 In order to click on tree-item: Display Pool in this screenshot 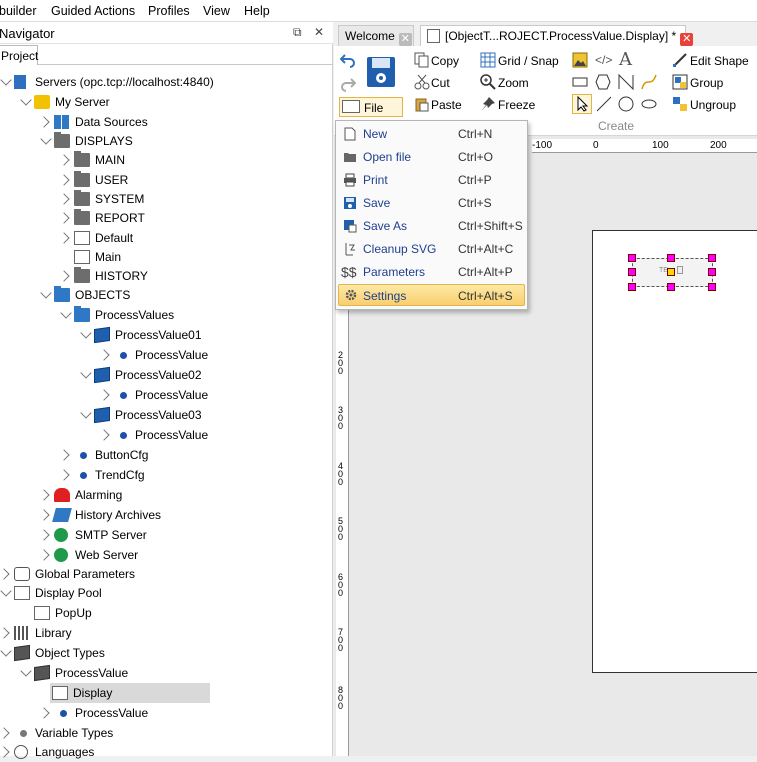, I will do `click(160, 593)`.